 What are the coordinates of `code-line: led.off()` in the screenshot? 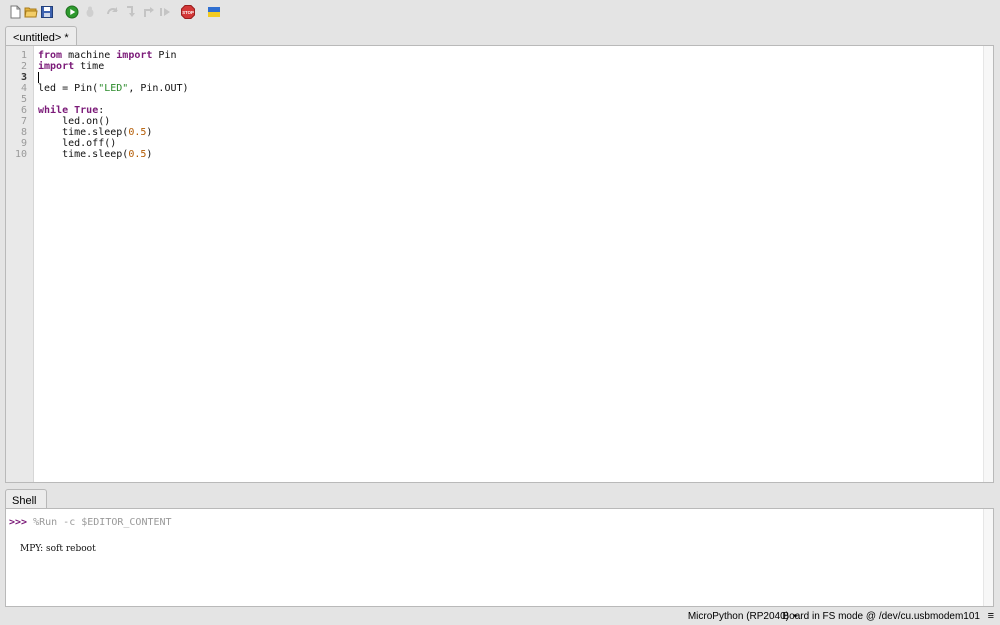 It's located at (77, 143).